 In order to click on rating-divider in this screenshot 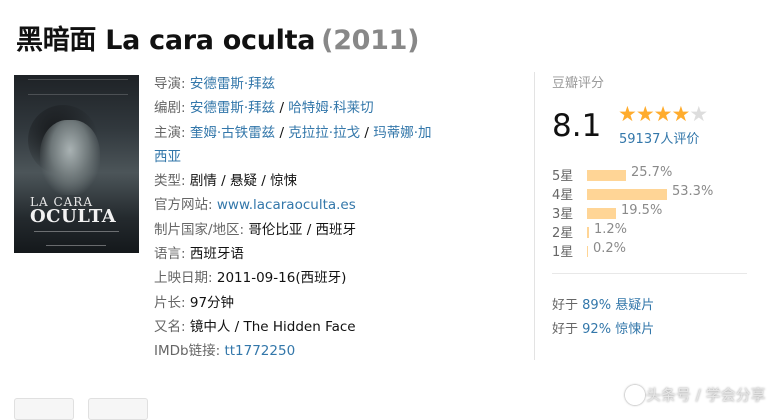, I will do `click(649, 273)`.